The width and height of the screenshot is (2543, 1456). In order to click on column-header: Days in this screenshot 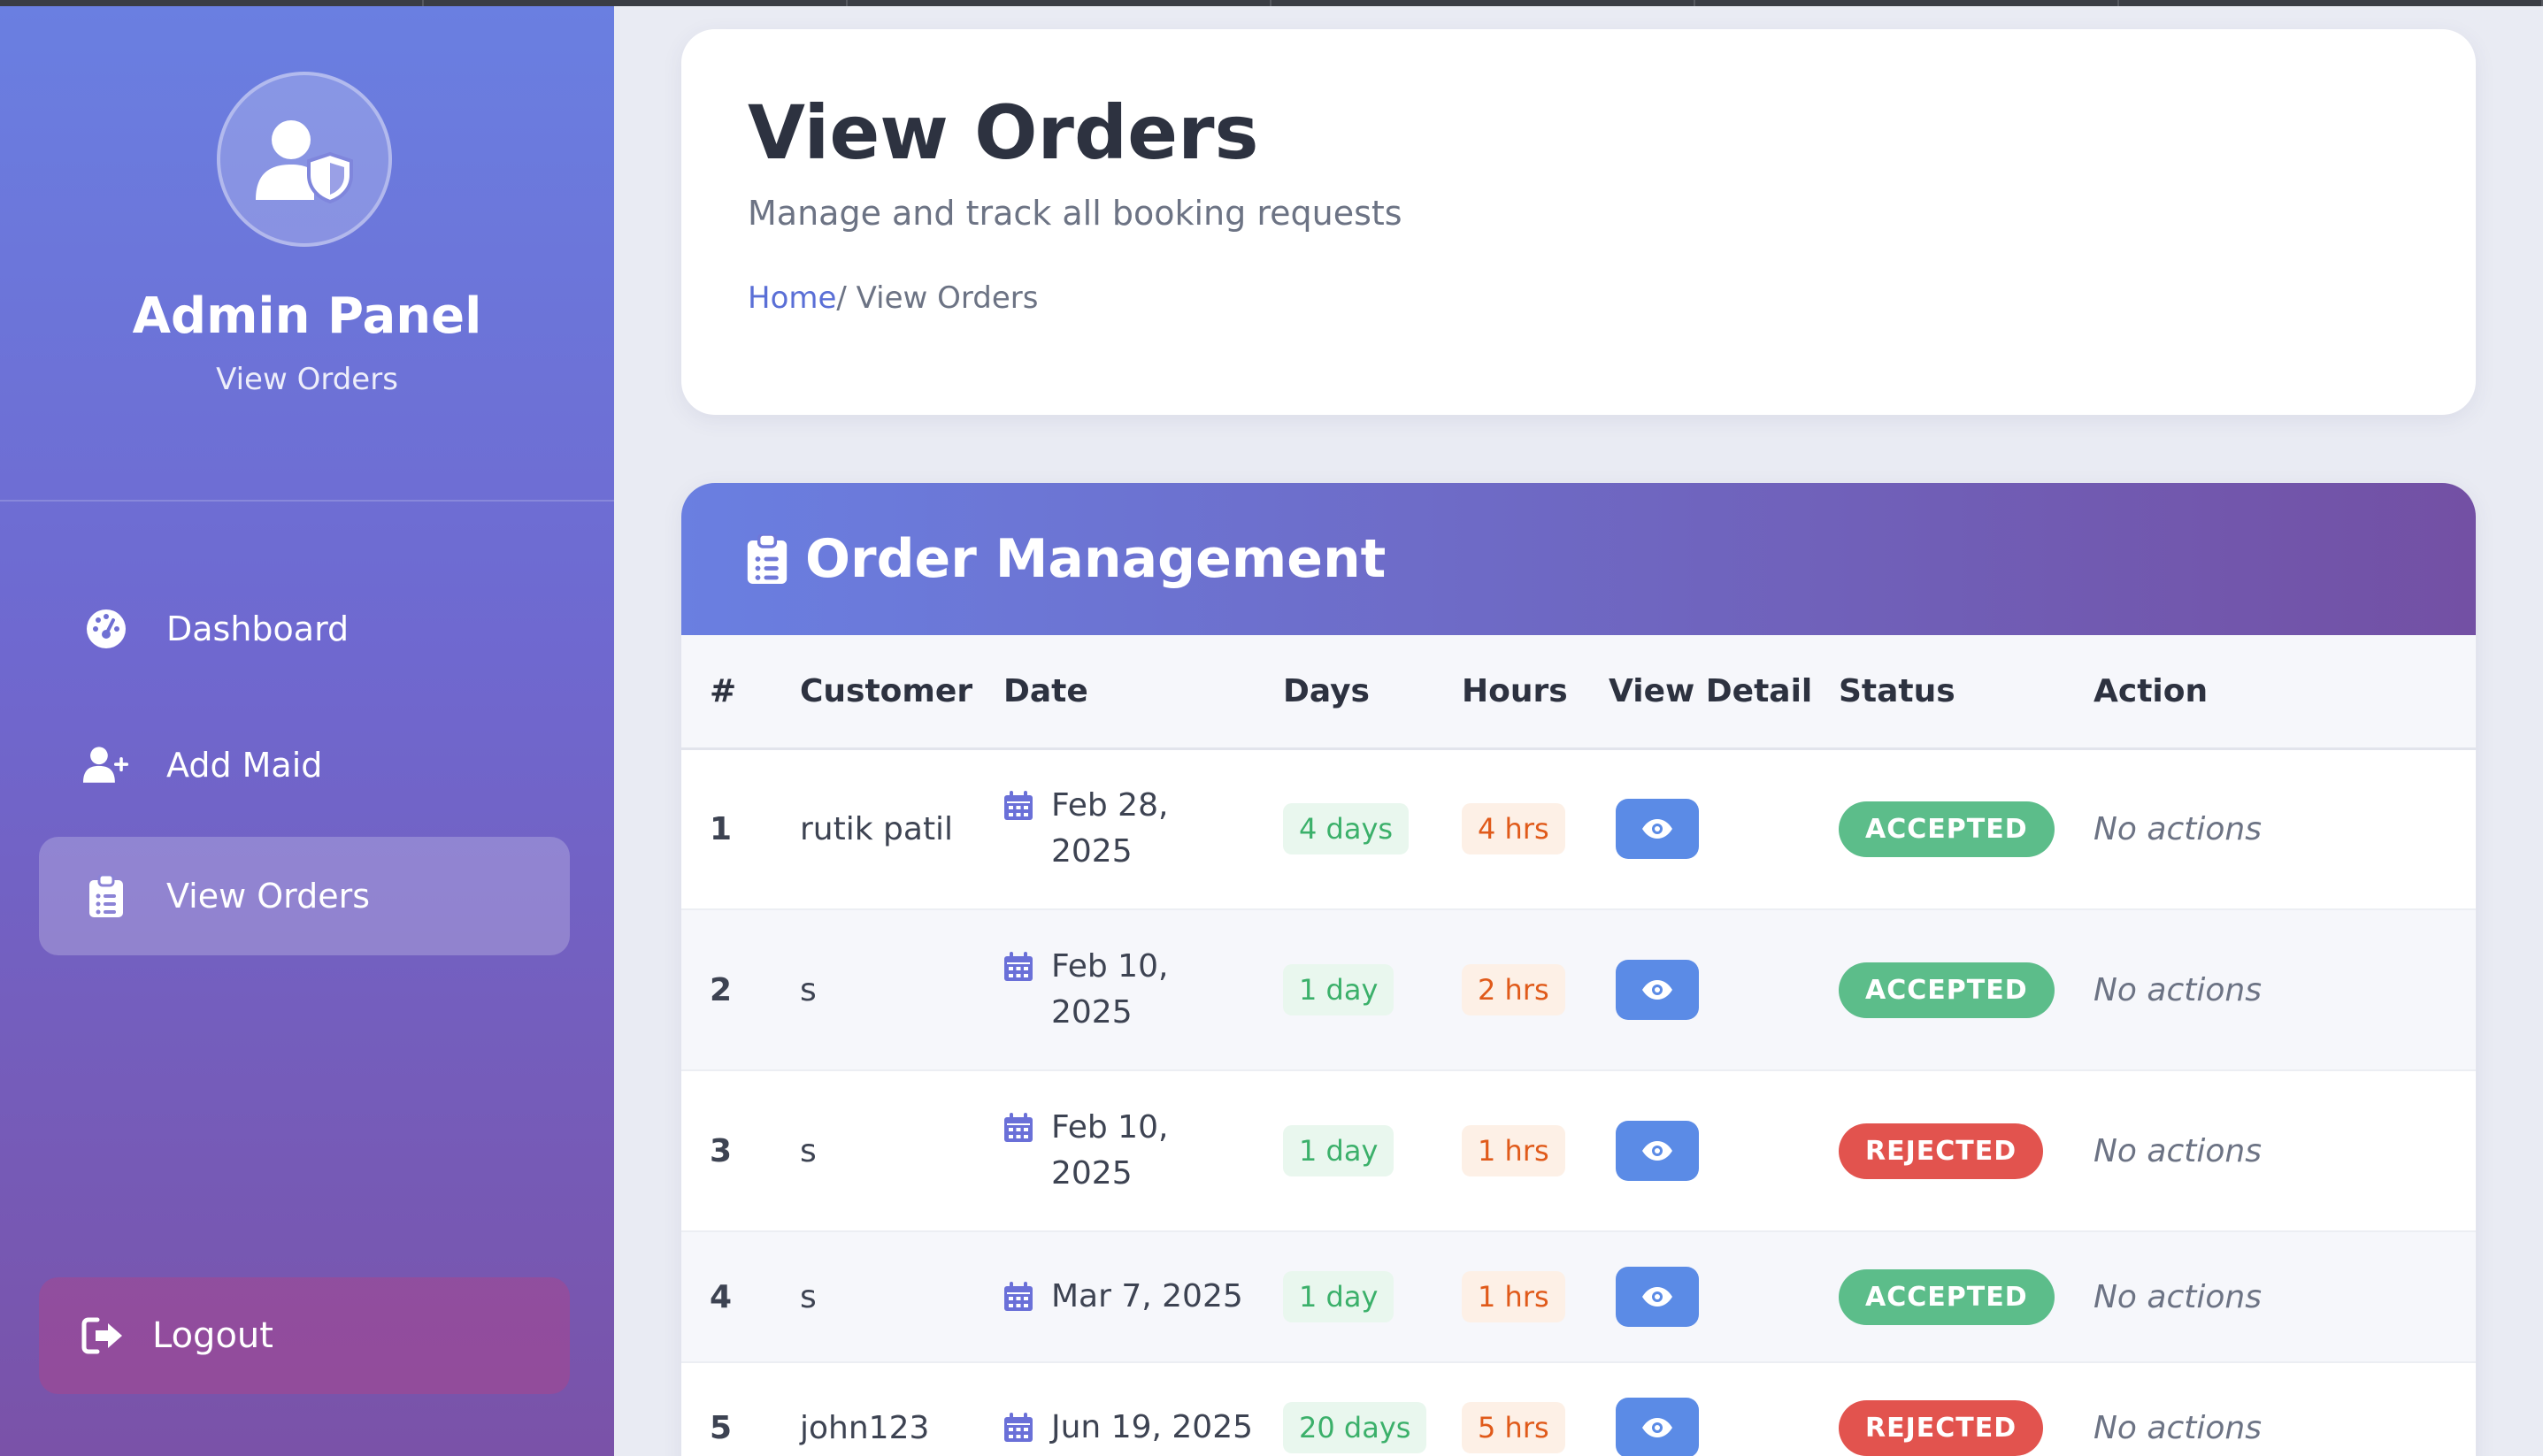, I will do `click(1372, 692)`.